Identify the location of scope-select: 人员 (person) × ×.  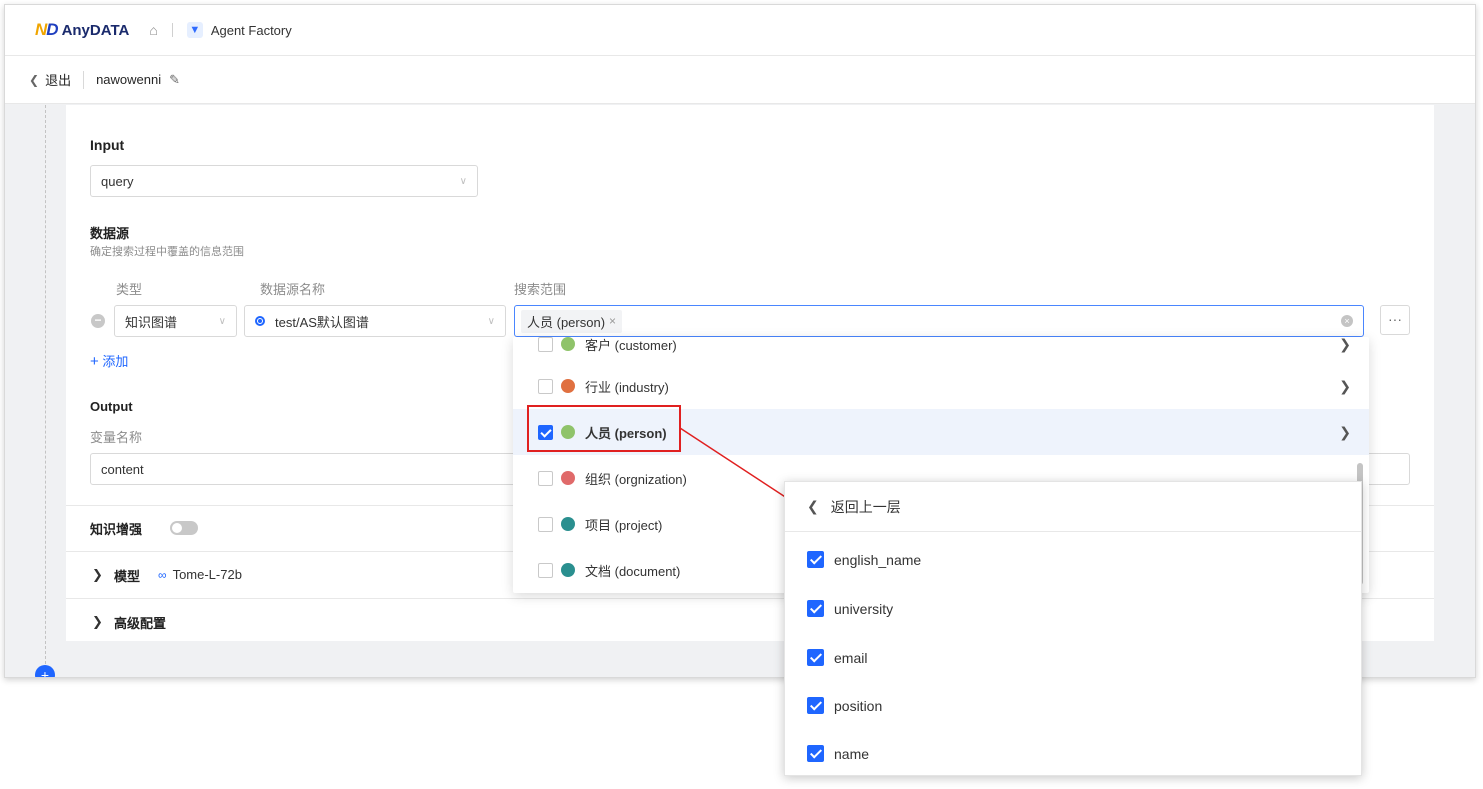
(939, 321).